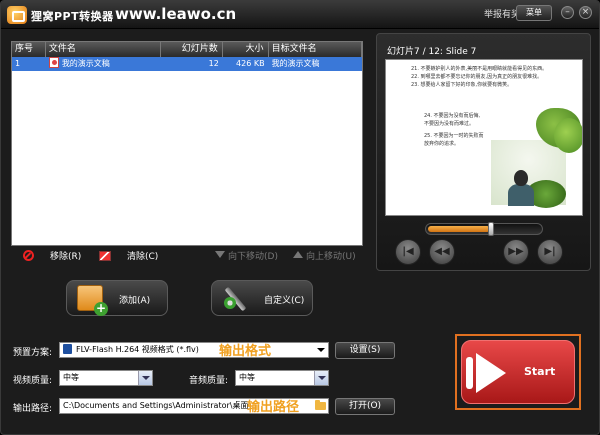 The width and height of the screenshot is (600, 435). What do you see at coordinates (477, 77) in the screenshot?
I see `slide-line: 22. 到哪里去都不要忘记你的朋友,因为真正的朋友很难找。` at bounding box center [477, 77].